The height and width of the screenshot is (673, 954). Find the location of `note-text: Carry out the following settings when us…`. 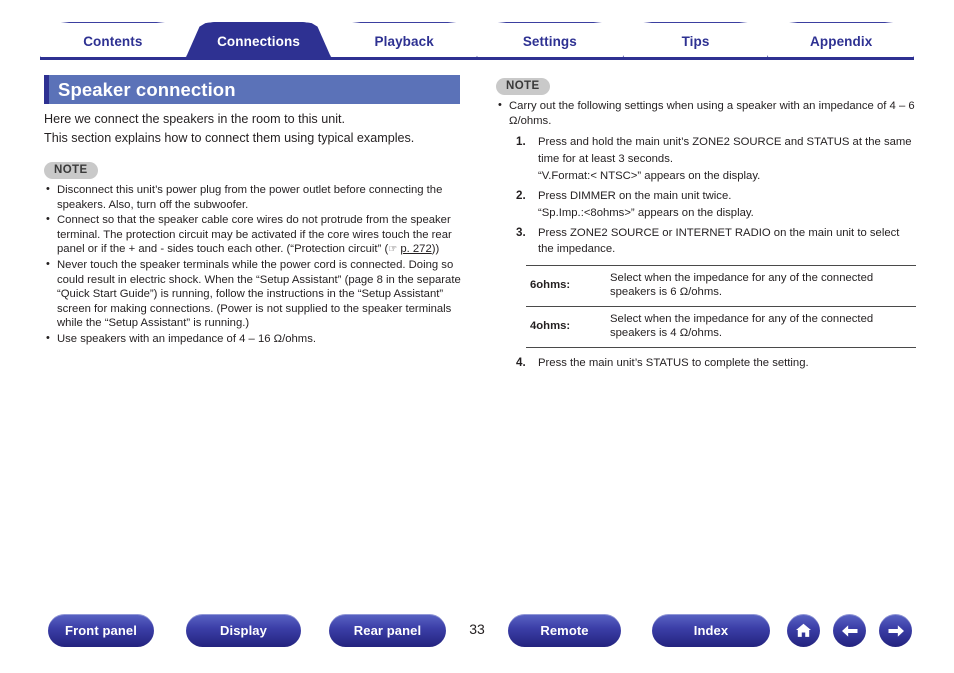

note-text: Carry out the following settings when us… is located at coordinates (712, 113).